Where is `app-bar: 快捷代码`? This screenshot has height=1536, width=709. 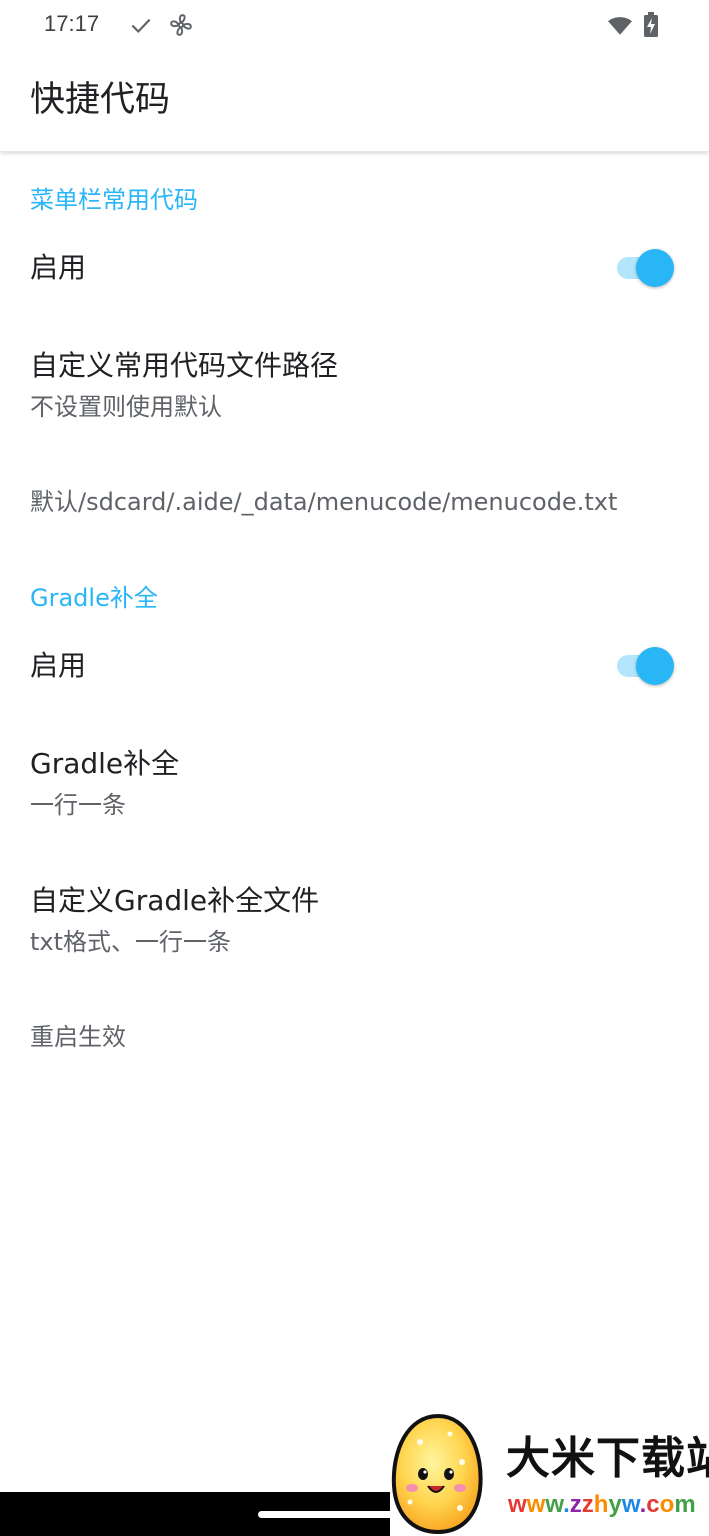 app-bar: 快捷代码 is located at coordinates (354, 102).